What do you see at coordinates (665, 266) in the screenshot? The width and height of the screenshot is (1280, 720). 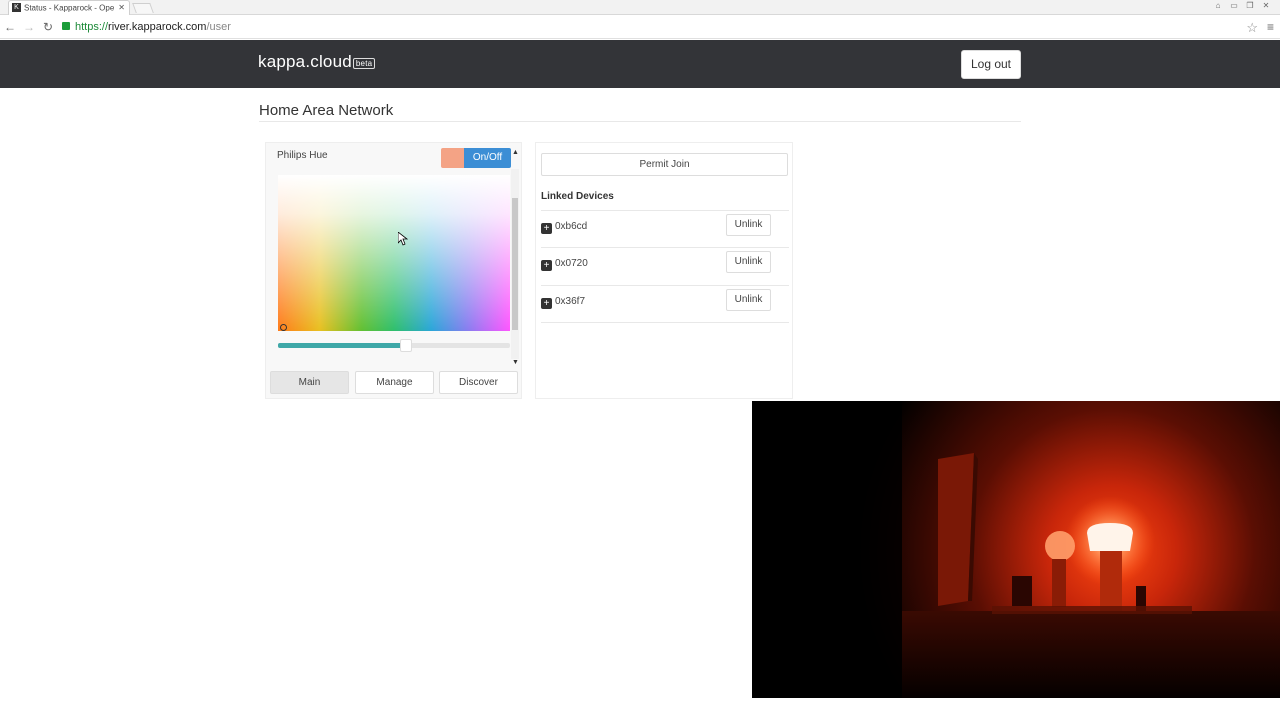 I see `list-item: + 0x0720 Unlink` at bounding box center [665, 266].